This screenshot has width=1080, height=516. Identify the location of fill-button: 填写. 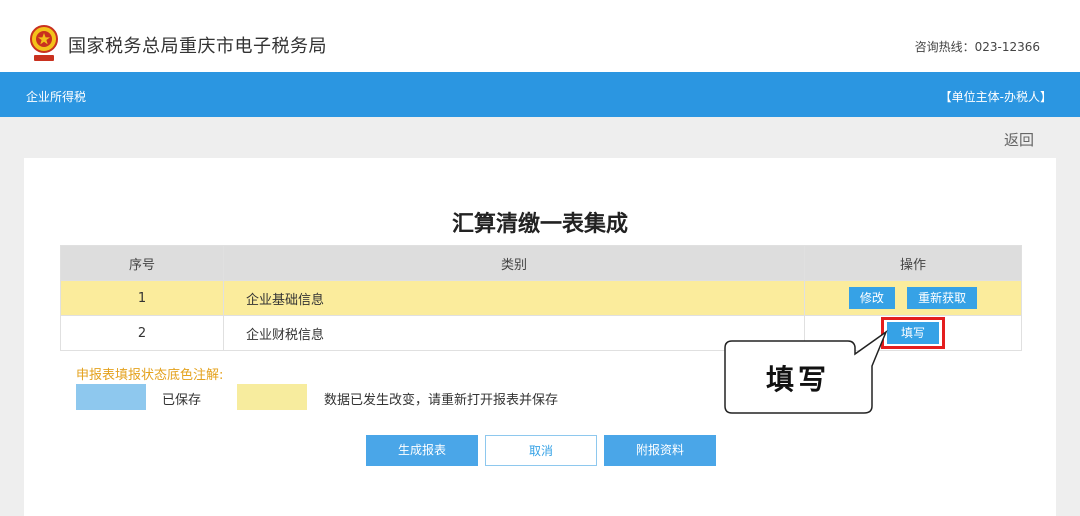
(912, 333).